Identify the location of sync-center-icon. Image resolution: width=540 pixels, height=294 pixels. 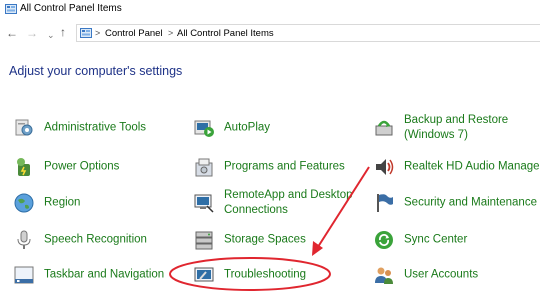
(384, 240).